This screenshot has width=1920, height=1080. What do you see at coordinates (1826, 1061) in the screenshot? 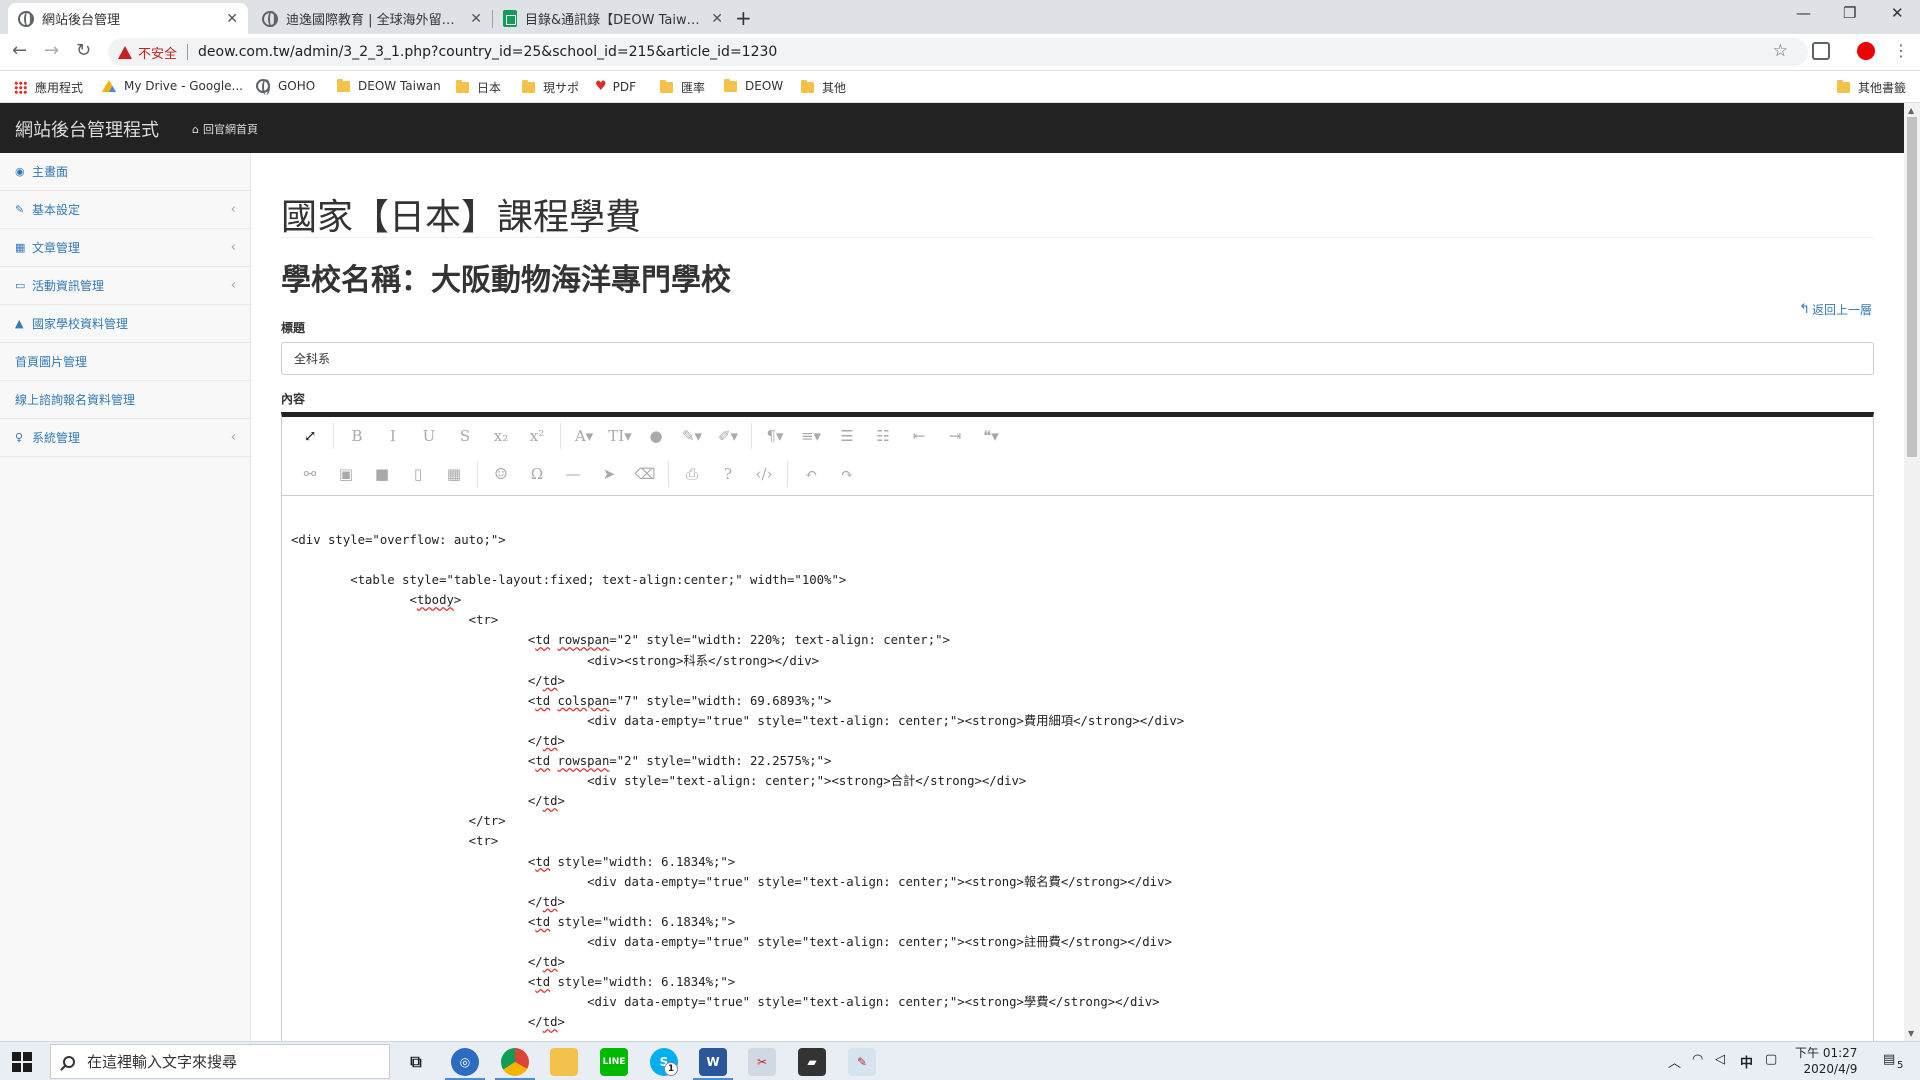
I see `system-clock: 下午 01:27 2020/4/9` at bounding box center [1826, 1061].